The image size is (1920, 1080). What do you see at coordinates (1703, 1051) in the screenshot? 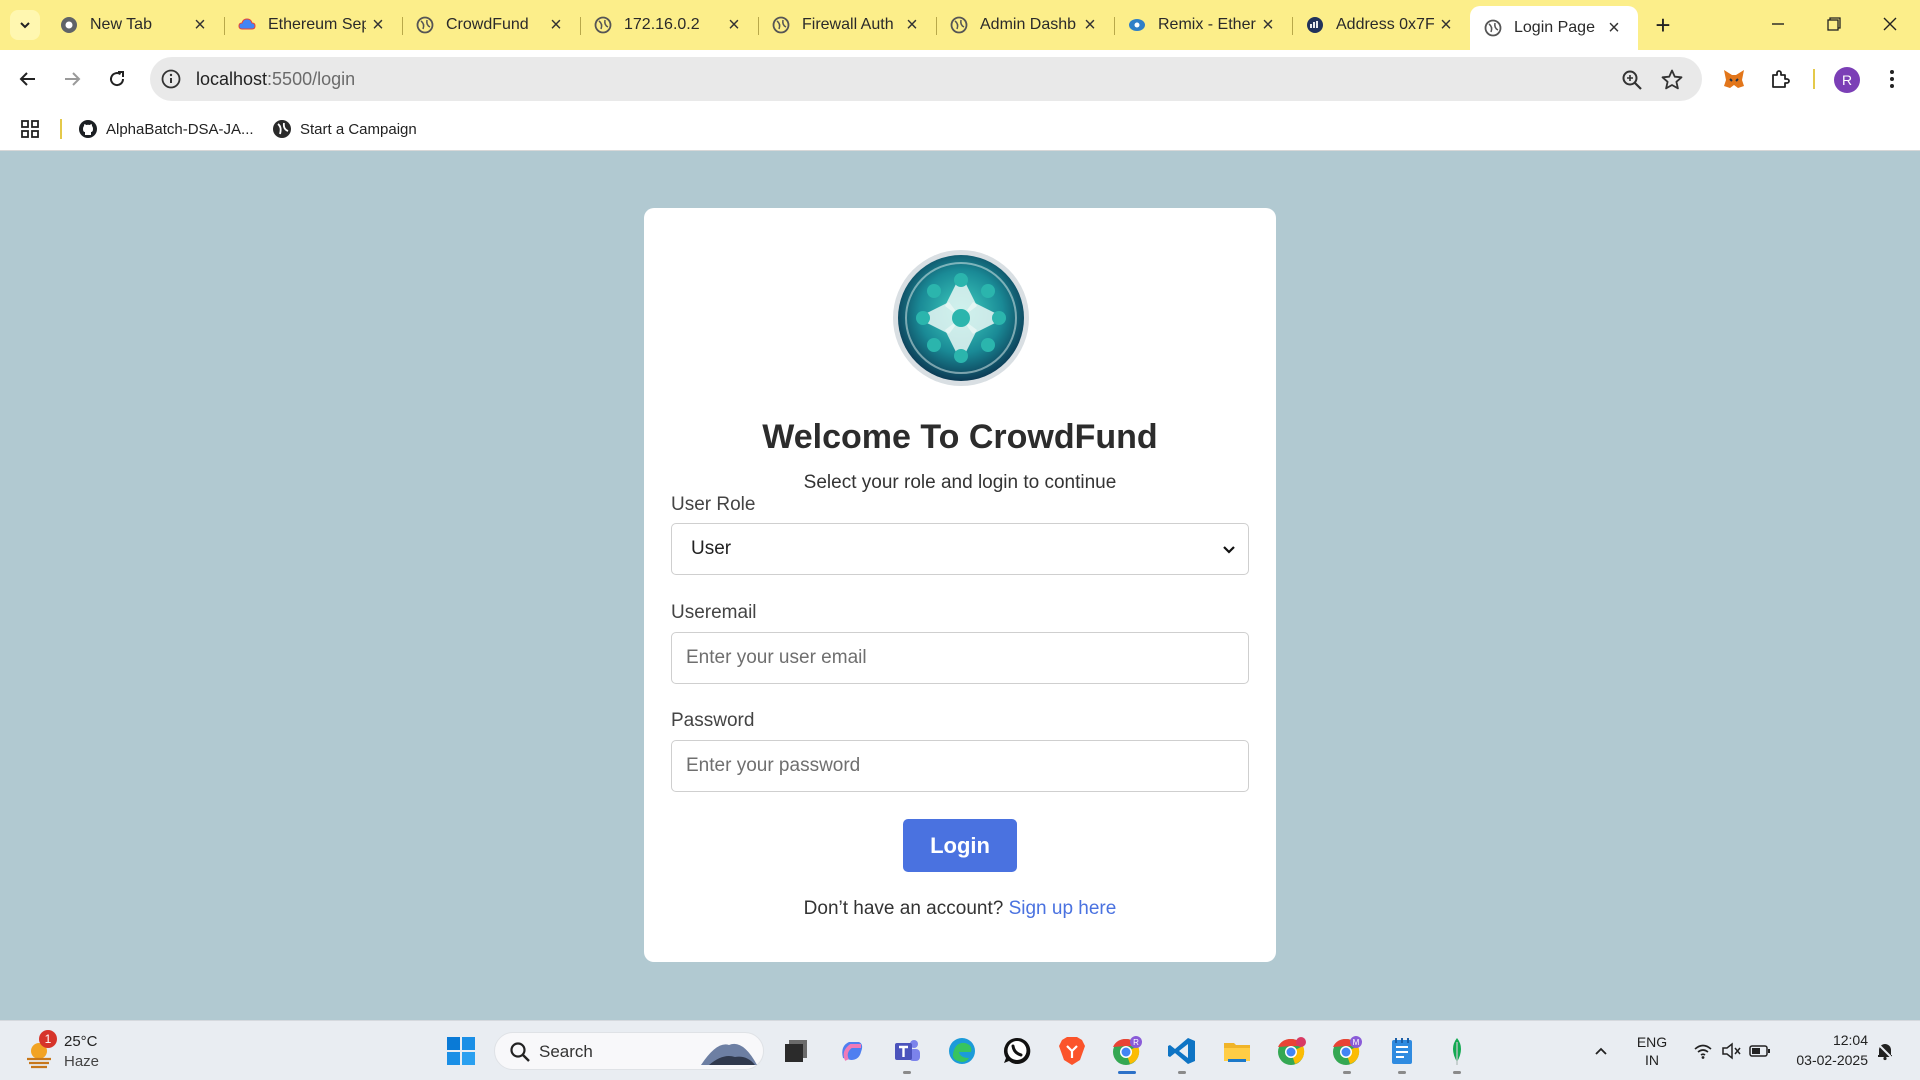
I see `wifi-icon` at bounding box center [1703, 1051].